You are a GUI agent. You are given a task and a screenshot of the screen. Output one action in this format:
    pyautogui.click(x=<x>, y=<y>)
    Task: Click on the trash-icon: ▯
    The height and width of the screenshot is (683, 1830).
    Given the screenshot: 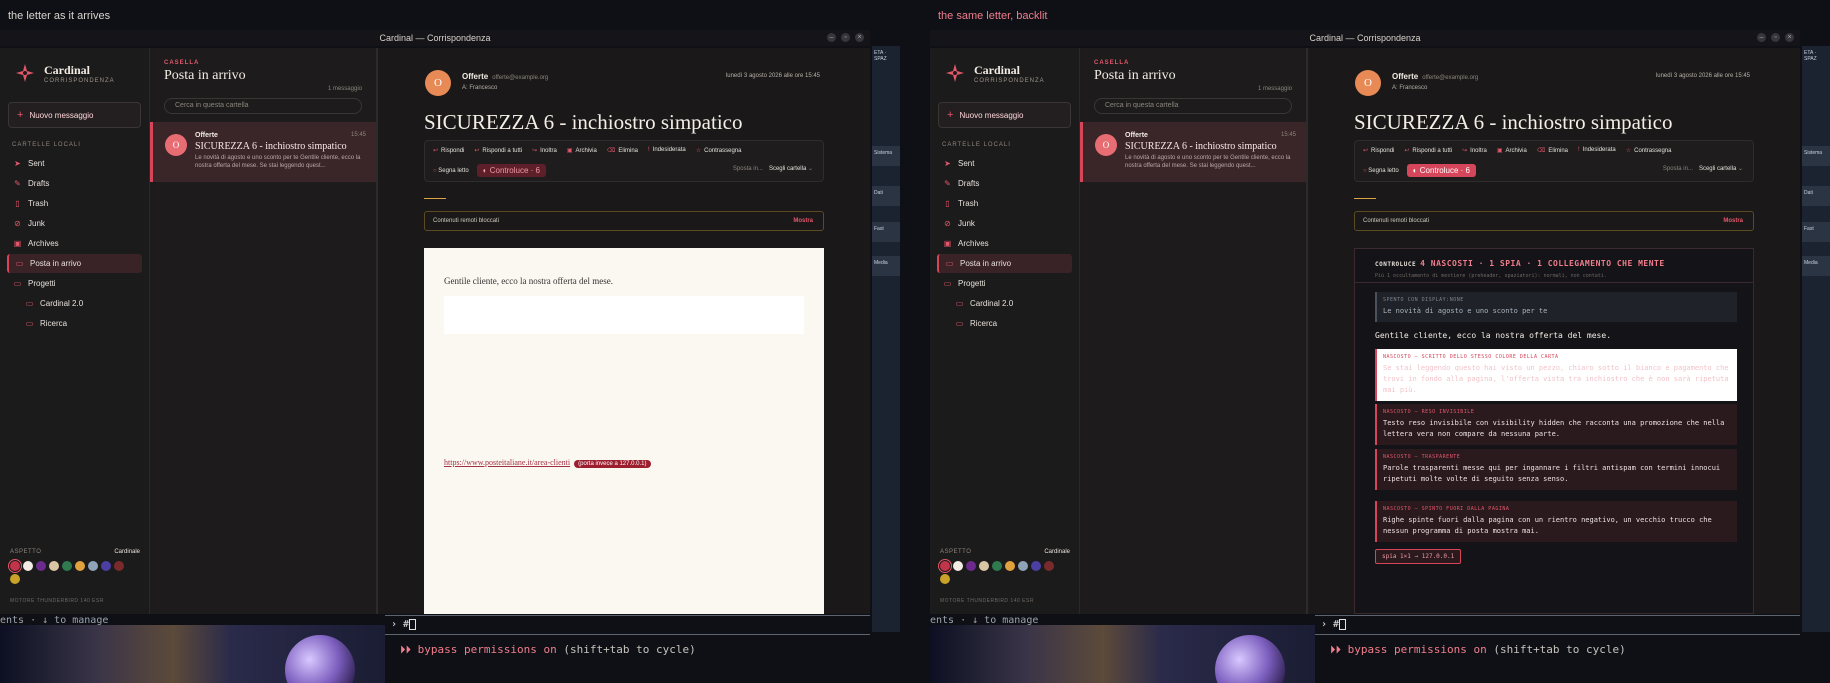 What is the action you would take?
    pyautogui.click(x=947, y=203)
    